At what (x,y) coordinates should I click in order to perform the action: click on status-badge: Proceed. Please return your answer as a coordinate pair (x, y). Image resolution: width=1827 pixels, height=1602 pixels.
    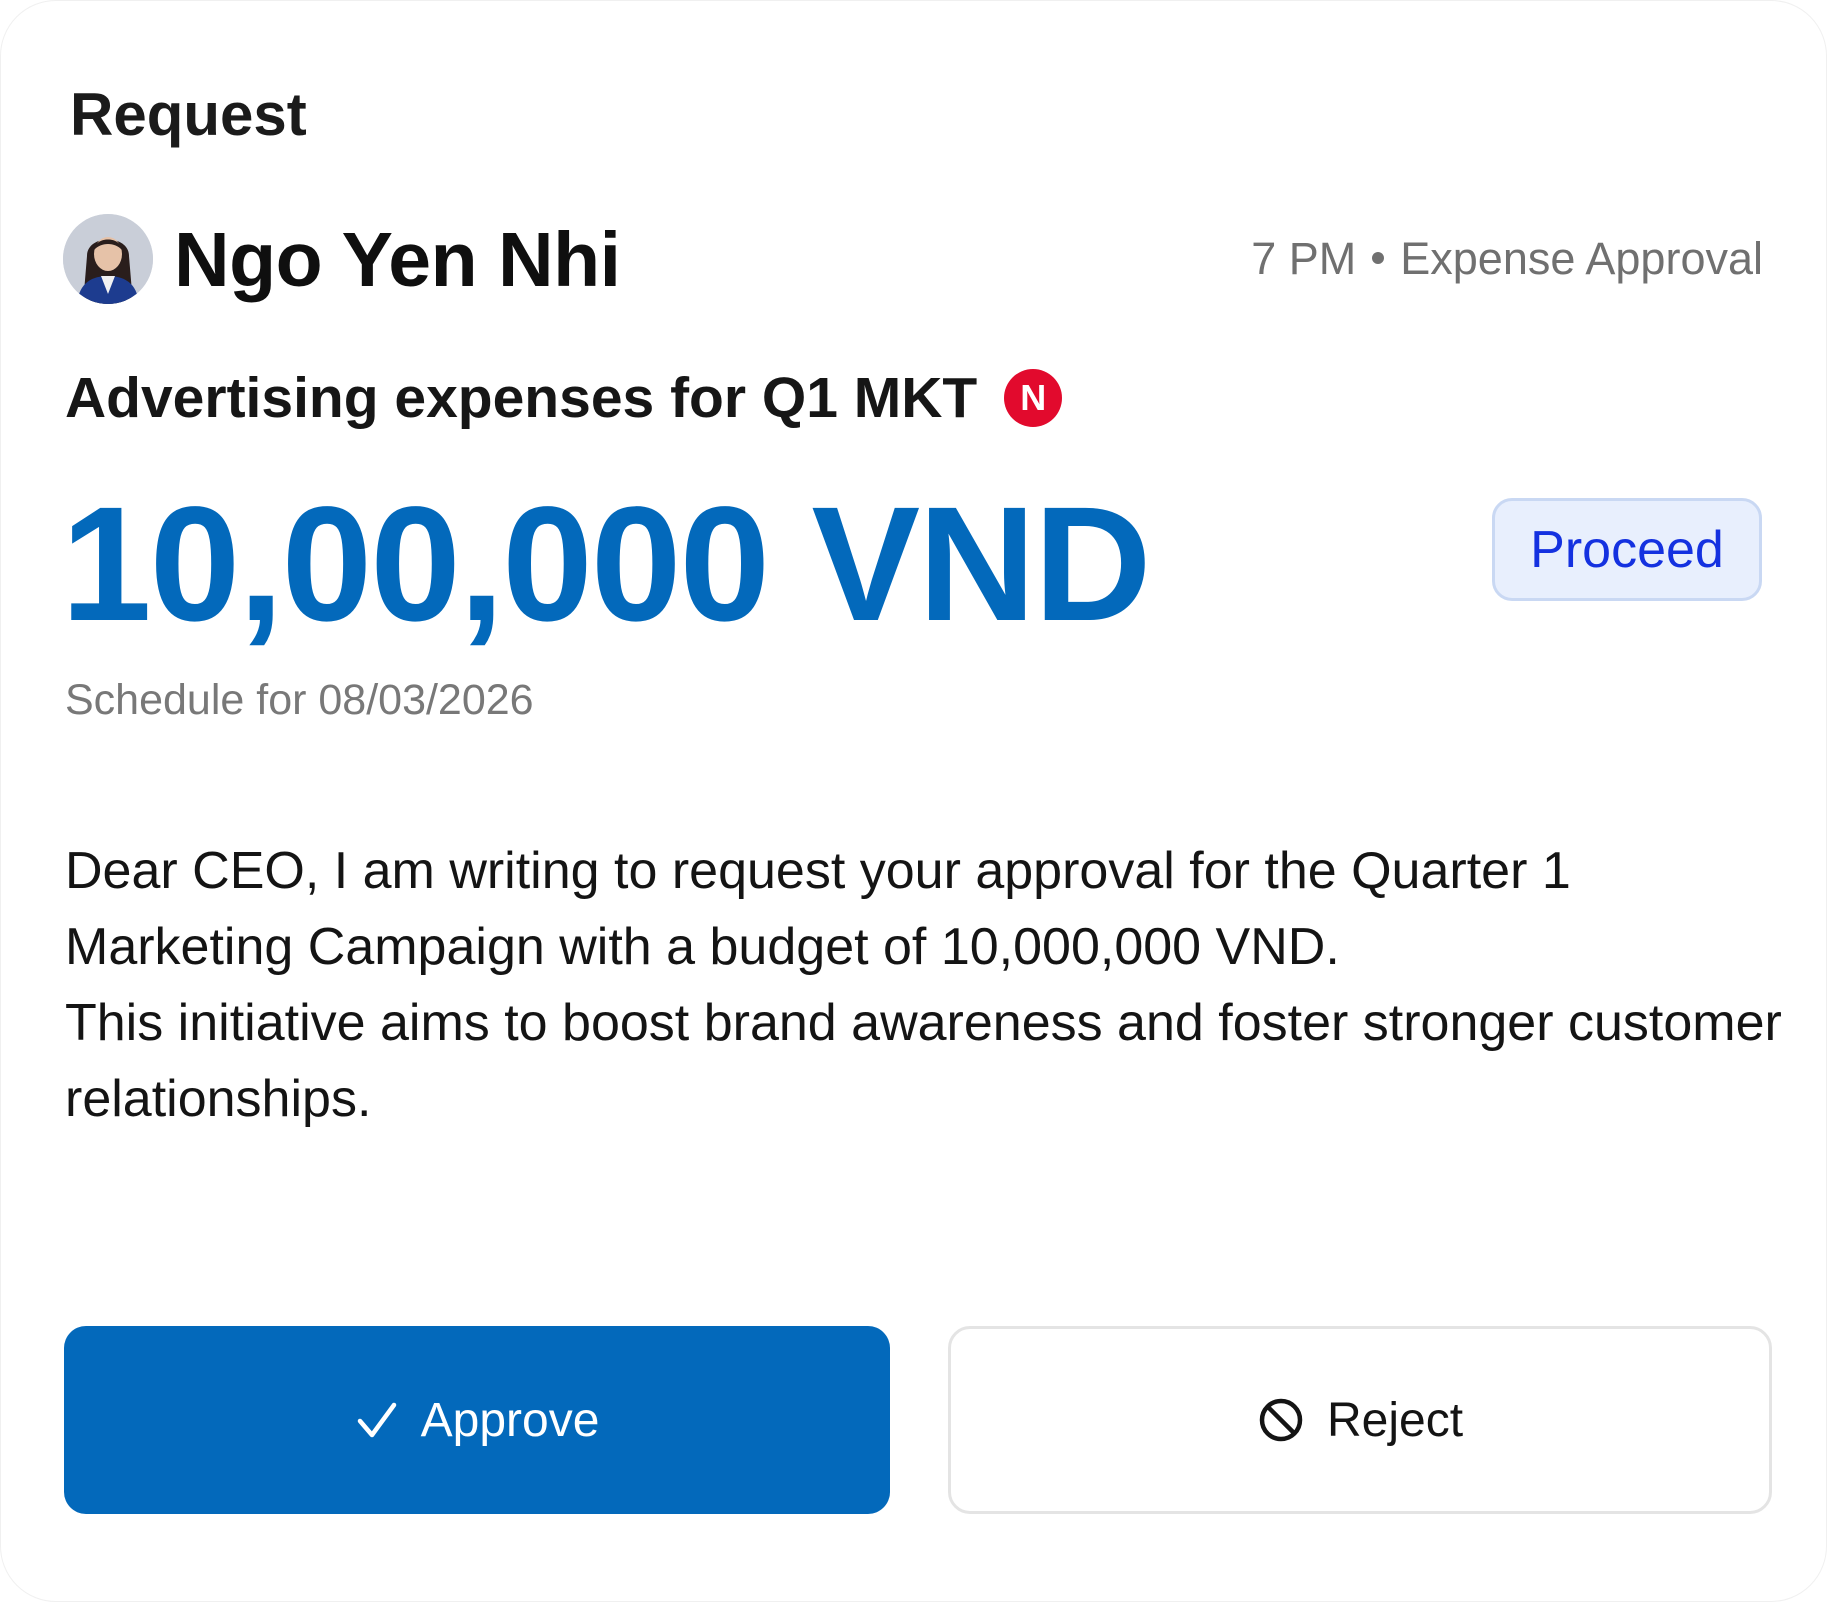
    Looking at the image, I should click on (1627, 549).